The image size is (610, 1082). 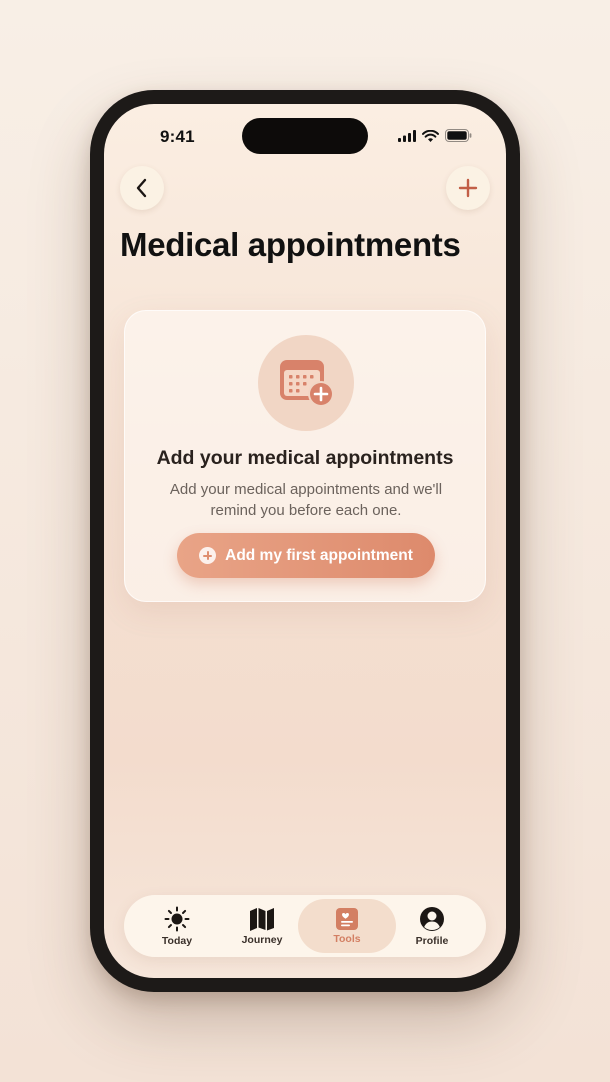 I want to click on tab-profile: Profile, so click(x=432, y=926).